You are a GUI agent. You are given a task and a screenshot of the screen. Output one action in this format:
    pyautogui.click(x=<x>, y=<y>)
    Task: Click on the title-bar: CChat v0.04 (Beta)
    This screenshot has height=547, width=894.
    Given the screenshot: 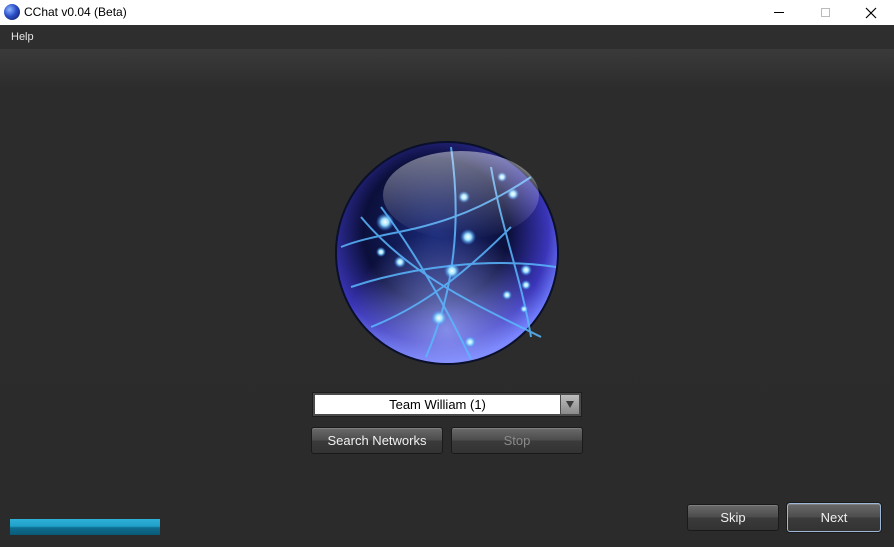 What is the action you would take?
    pyautogui.click(x=447, y=12)
    